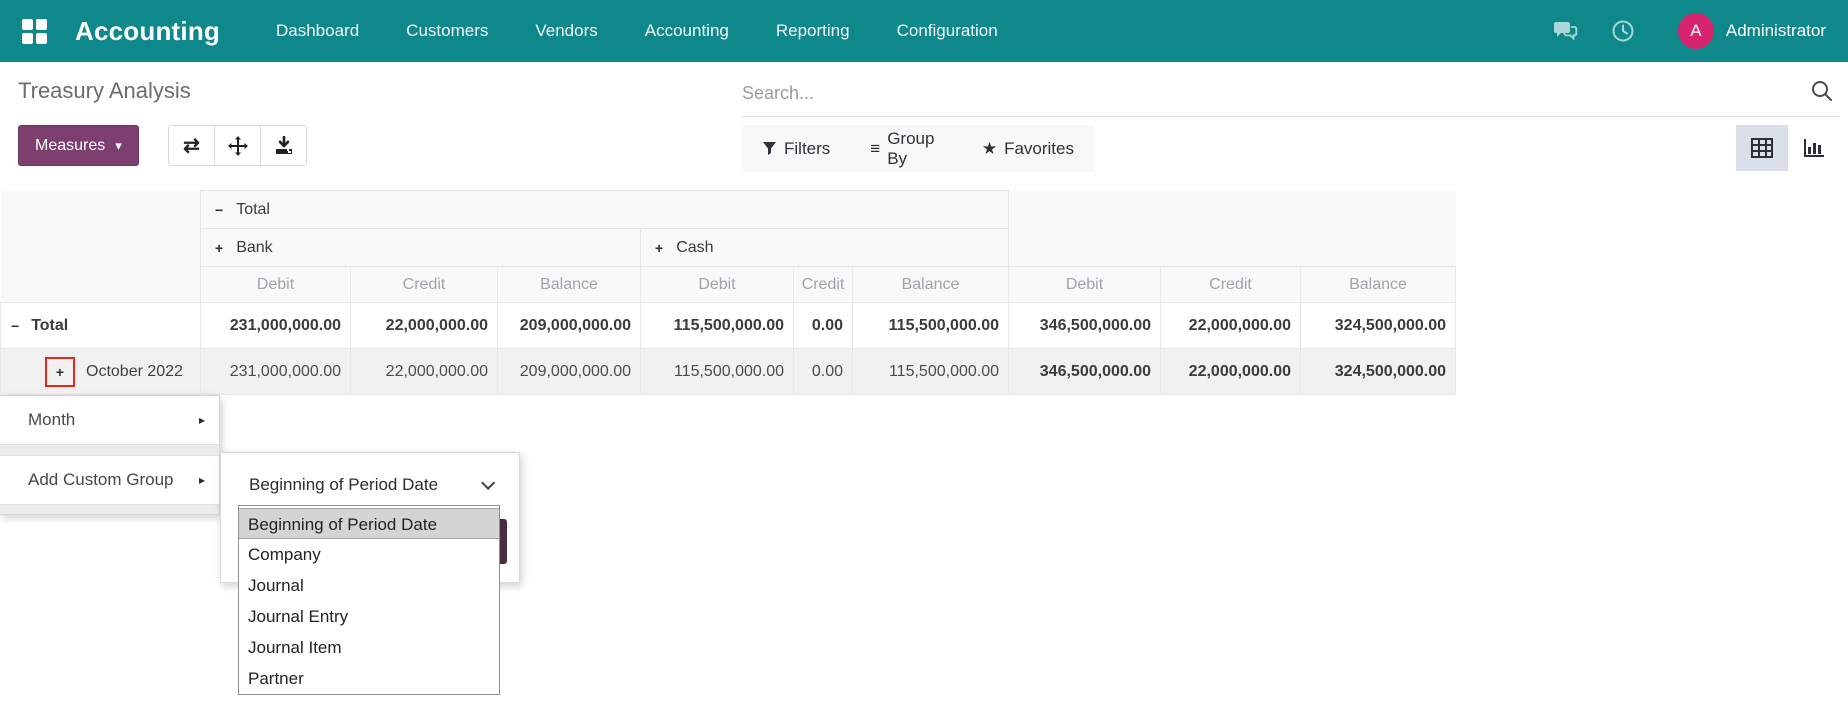  What do you see at coordinates (369, 647) in the screenshot?
I see `option-journal-item: Journal Item` at bounding box center [369, 647].